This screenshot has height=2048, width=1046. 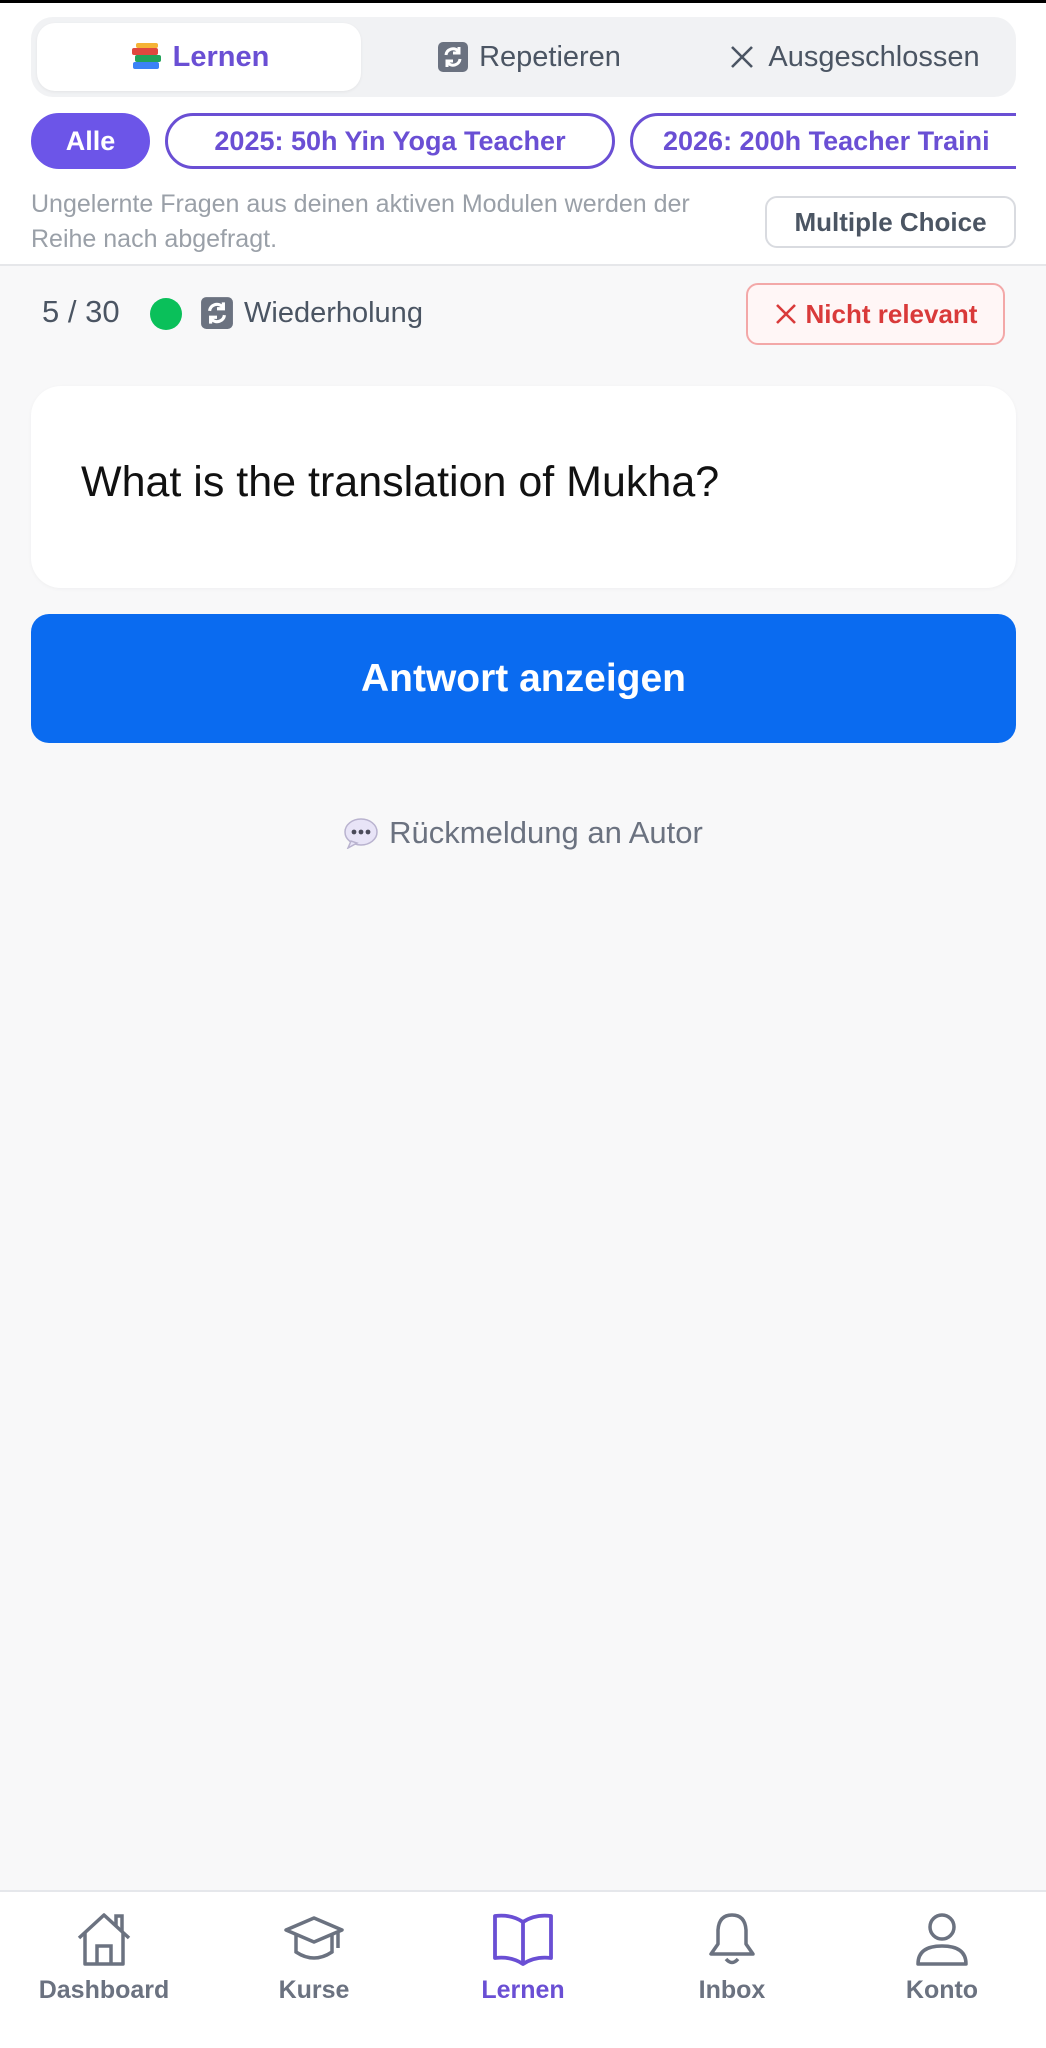 I want to click on bell-icon, so click(x=732, y=1939).